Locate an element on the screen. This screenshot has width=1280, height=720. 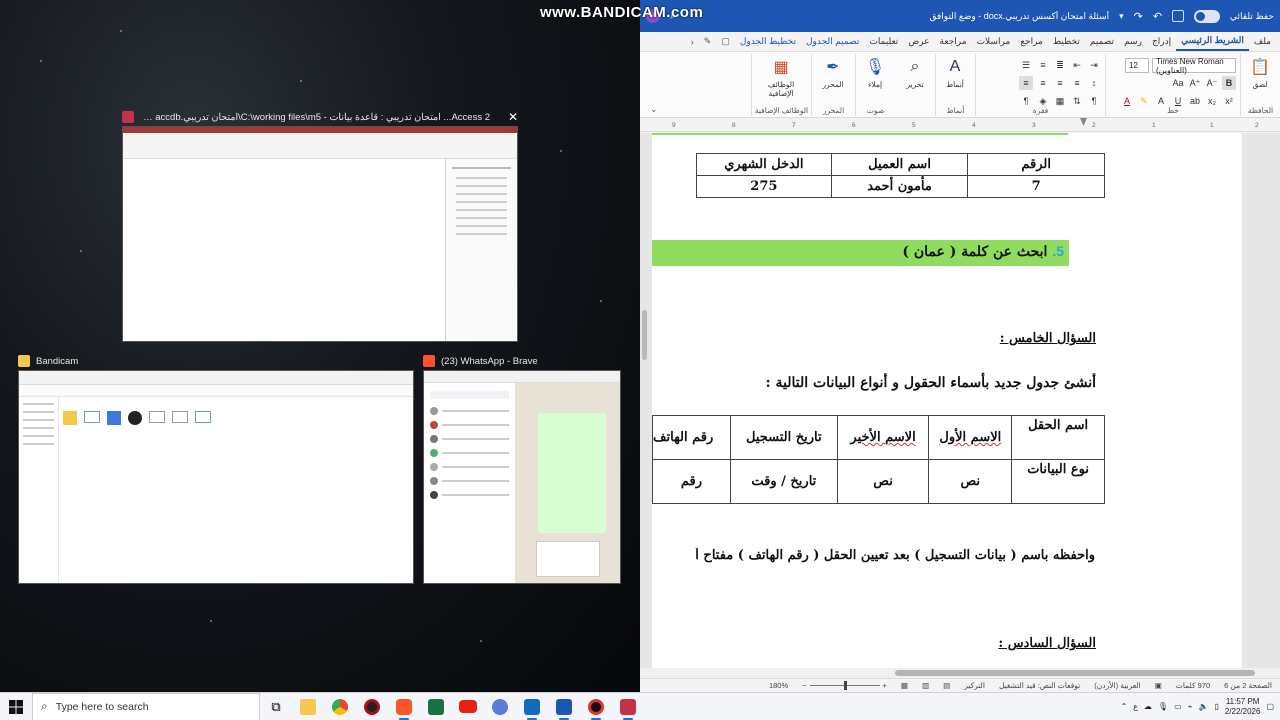
taskbar-brave is located at coordinates (404, 706).